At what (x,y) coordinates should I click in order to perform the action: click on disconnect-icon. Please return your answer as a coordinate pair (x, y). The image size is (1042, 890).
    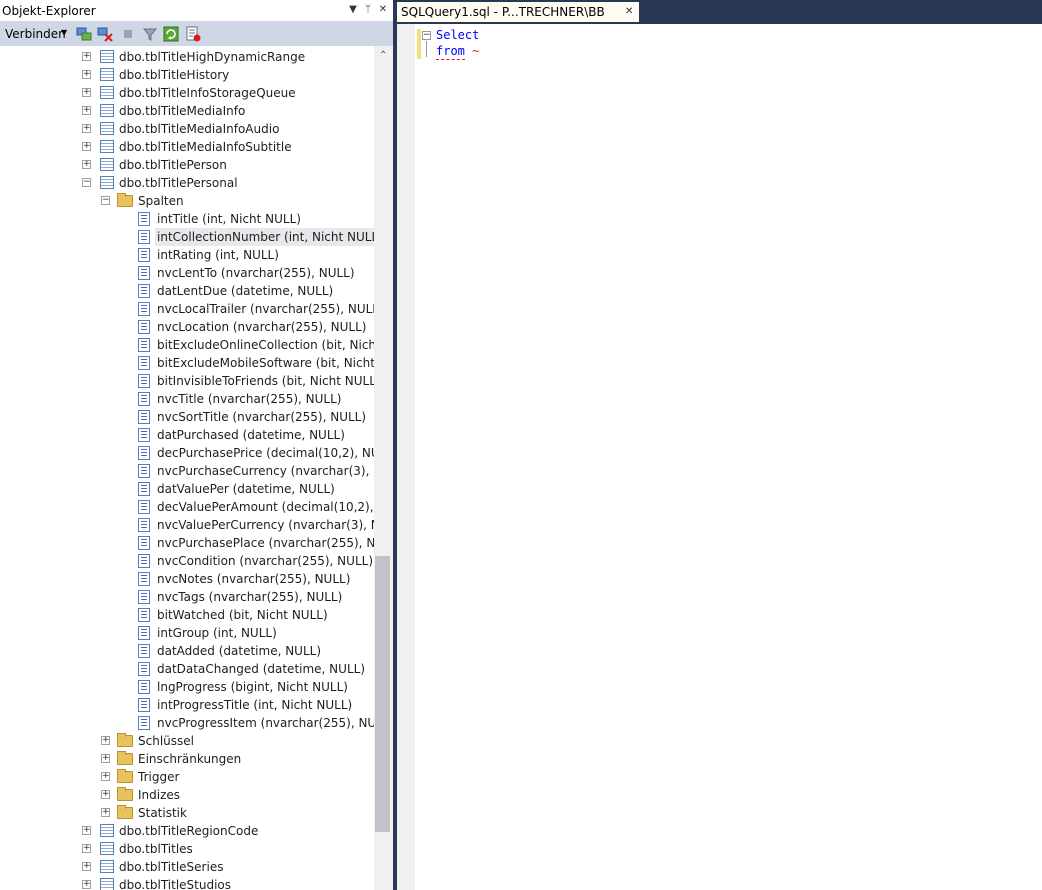
    Looking at the image, I should click on (105, 34).